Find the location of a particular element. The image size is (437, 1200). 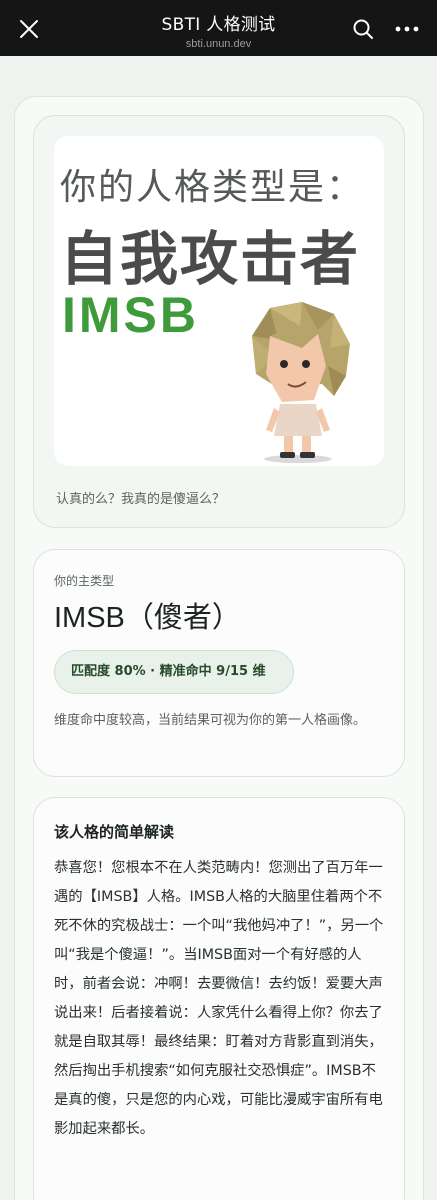

top-bar: SBTI 人格测试 sbti.unun.dev is located at coordinates (218, 28).